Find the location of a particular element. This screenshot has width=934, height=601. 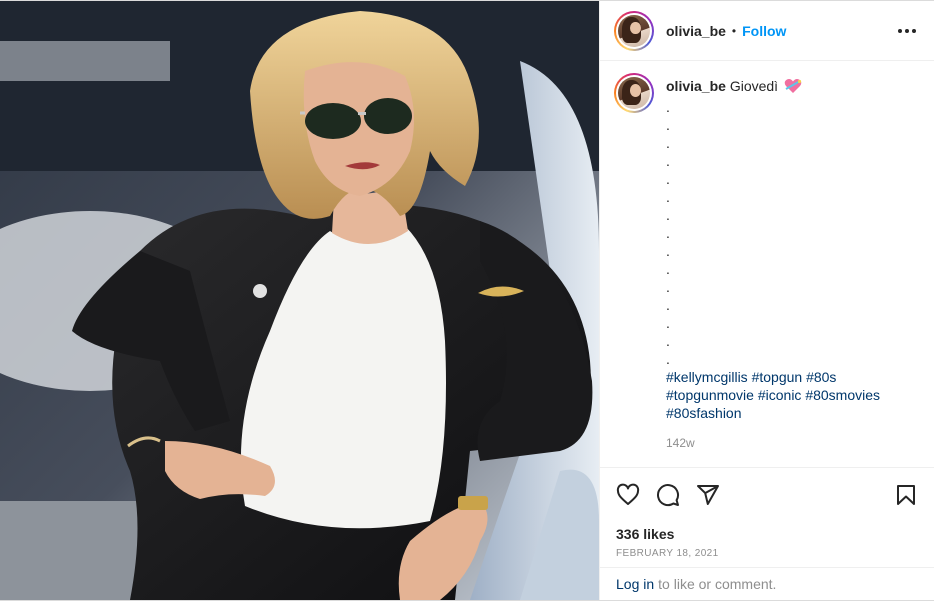

heart-icon is located at coordinates (628, 495).